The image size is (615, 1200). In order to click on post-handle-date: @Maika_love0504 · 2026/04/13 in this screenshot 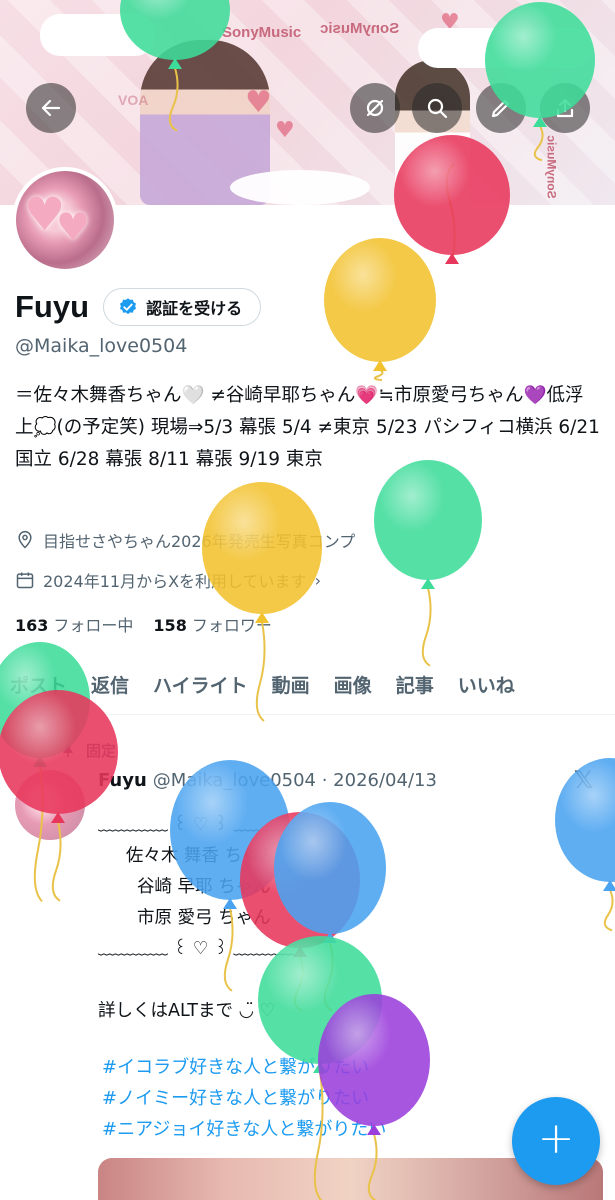, I will do `click(294, 780)`.